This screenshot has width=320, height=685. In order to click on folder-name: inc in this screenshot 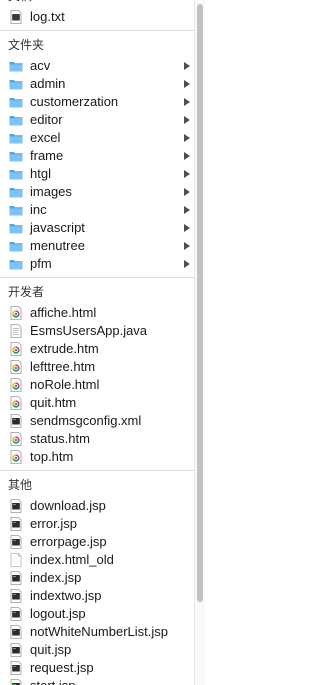, I will do `click(38, 209)`.